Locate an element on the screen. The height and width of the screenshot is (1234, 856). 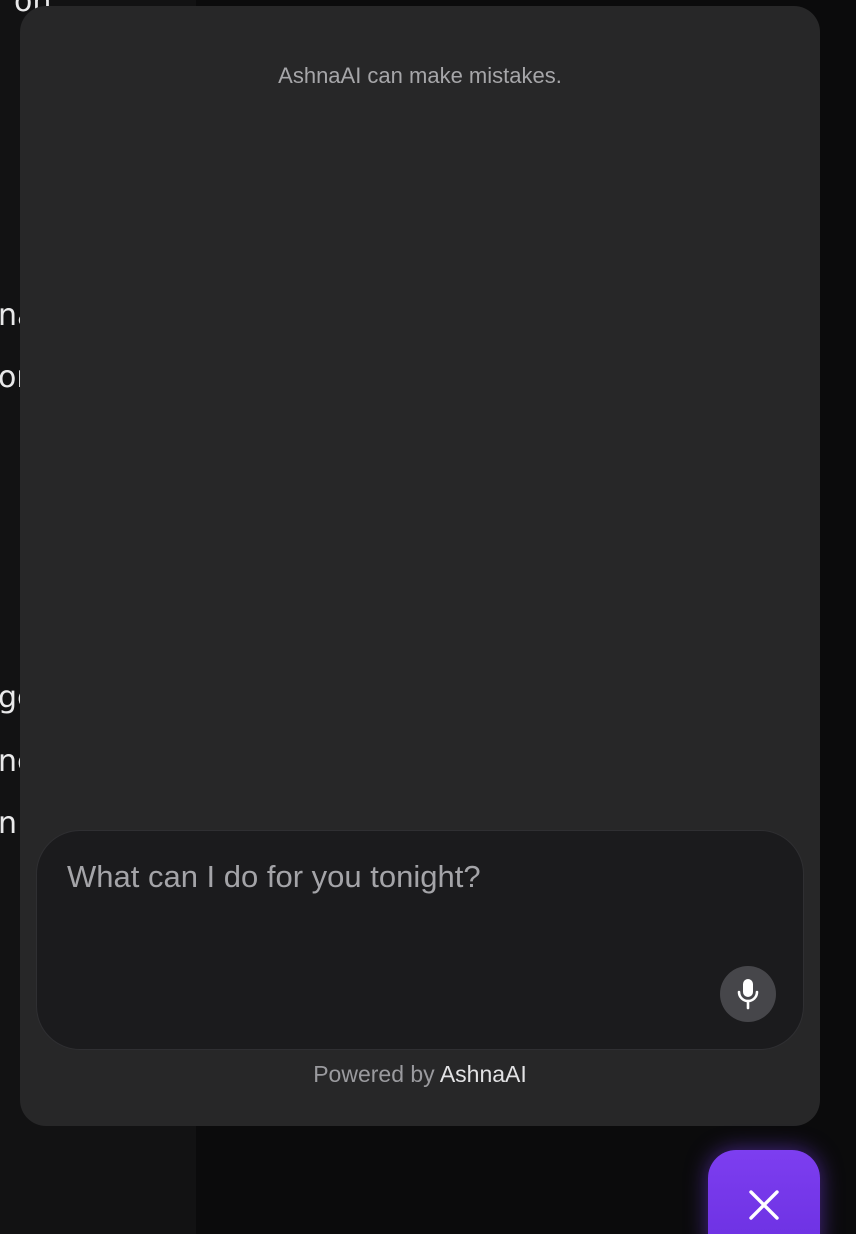
powered-by-label: Powered by is located at coordinates (374, 1074).